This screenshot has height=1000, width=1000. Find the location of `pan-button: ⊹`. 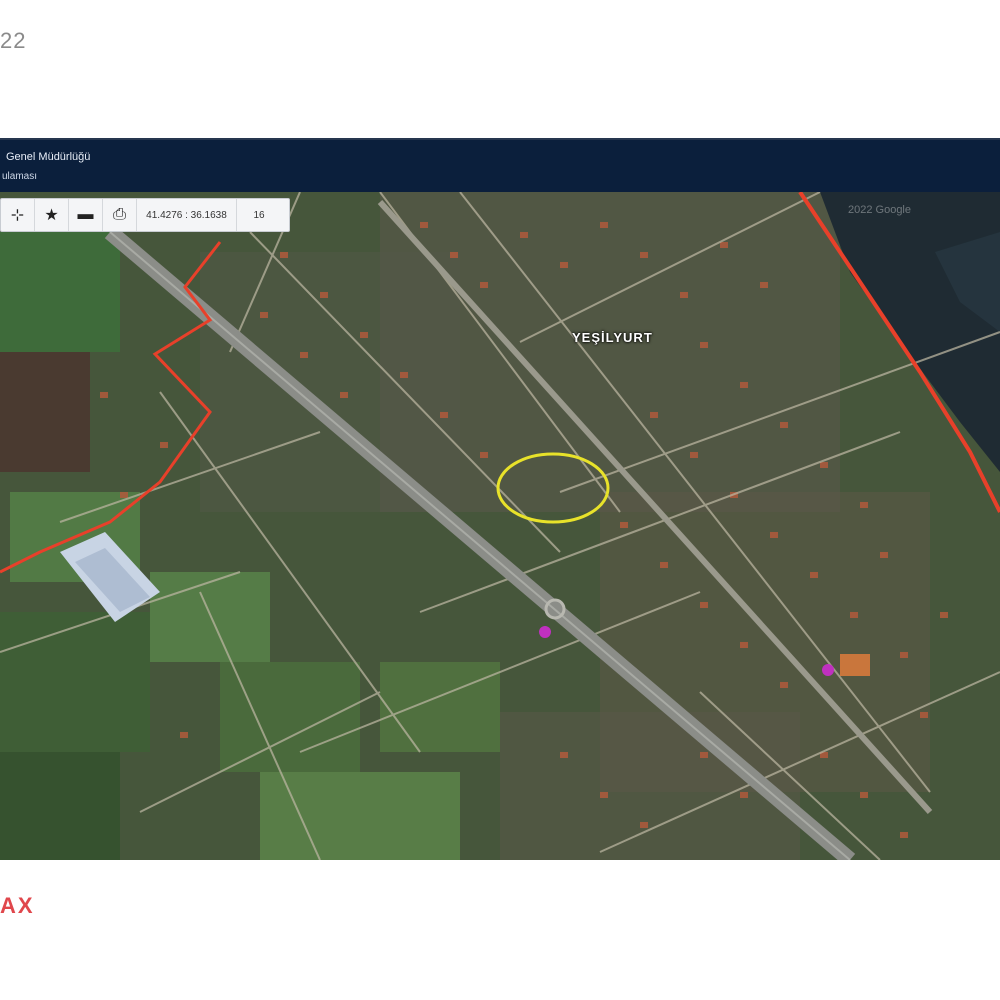

pan-button: ⊹ is located at coordinates (18, 215).